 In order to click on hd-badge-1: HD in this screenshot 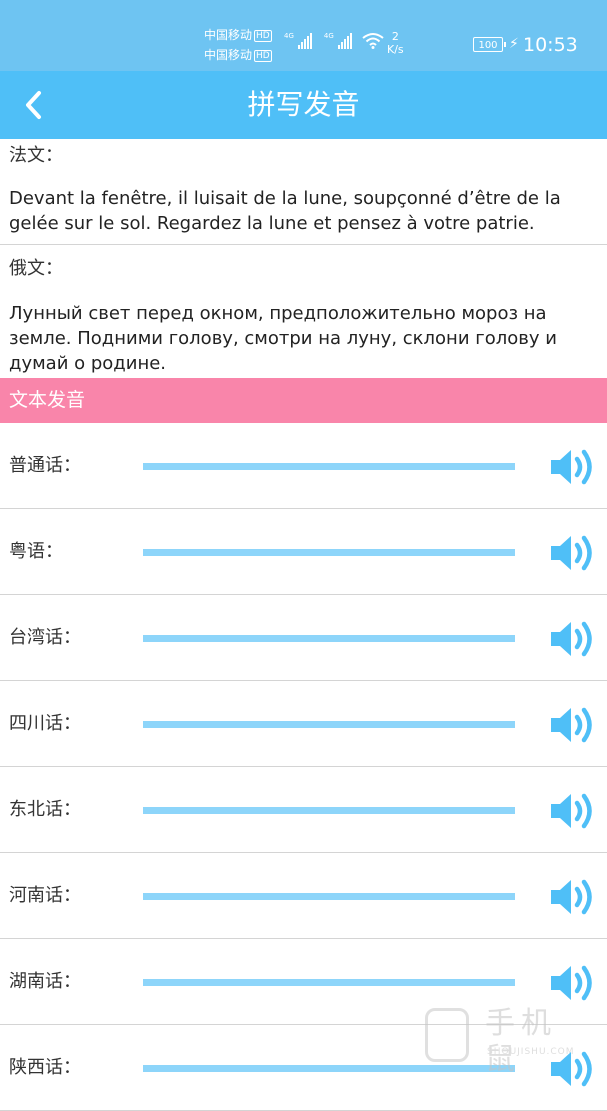, I will do `click(263, 36)`.